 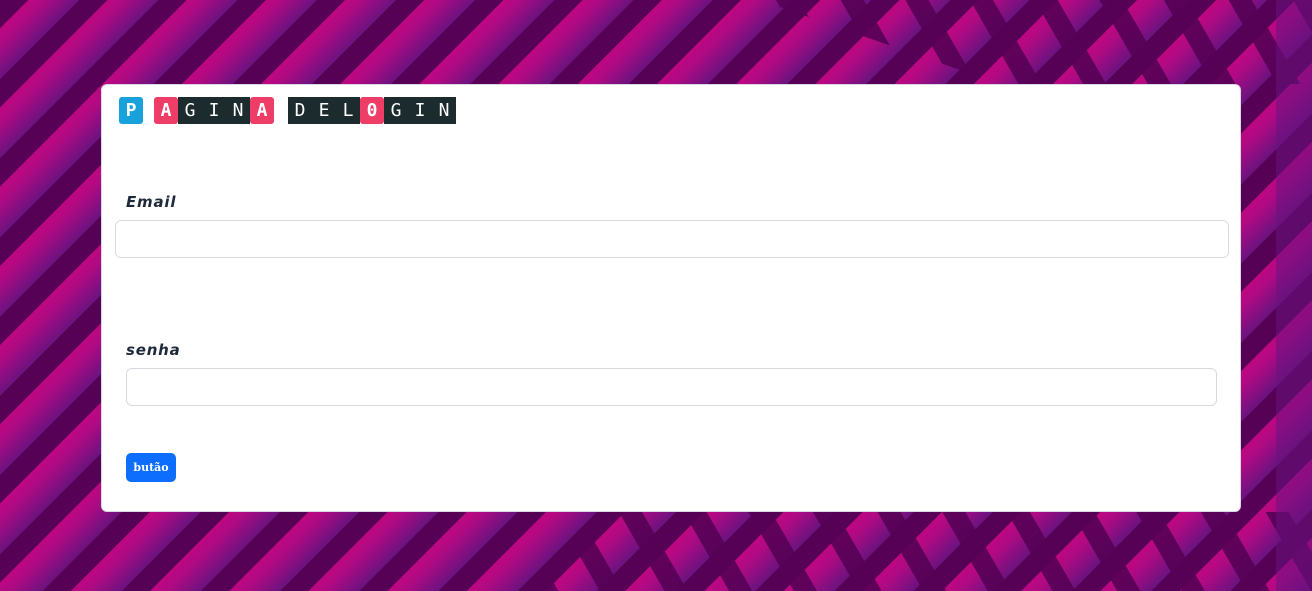 What do you see at coordinates (300, 110) in the screenshot?
I see `title-letter-tile: D` at bounding box center [300, 110].